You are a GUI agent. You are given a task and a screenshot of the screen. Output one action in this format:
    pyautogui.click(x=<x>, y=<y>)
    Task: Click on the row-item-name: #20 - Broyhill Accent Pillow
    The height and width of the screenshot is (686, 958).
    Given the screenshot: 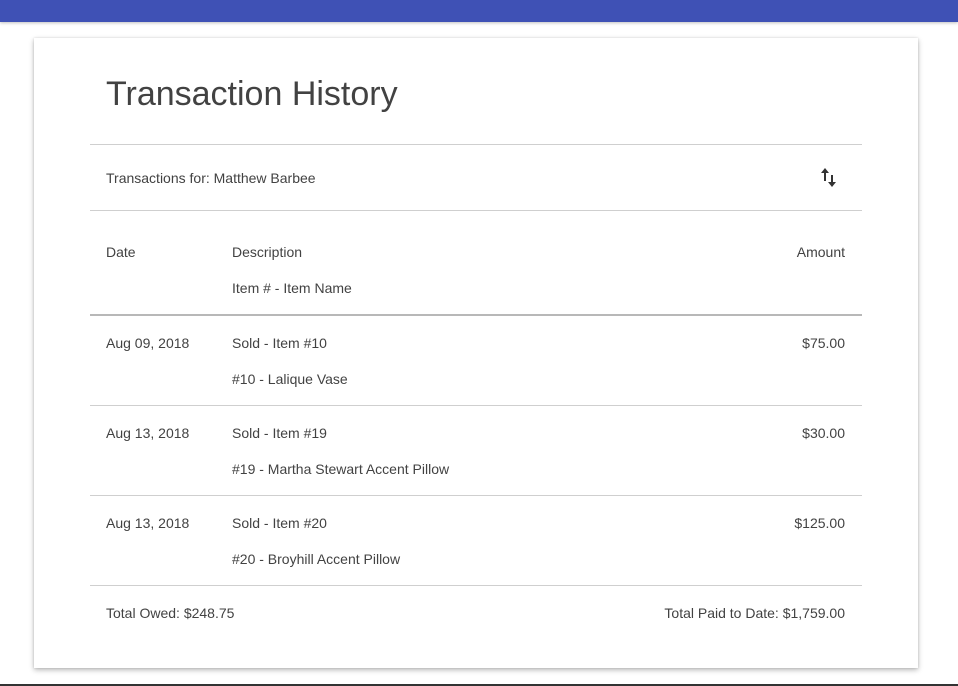 What is the action you would take?
    pyautogui.click(x=316, y=559)
    